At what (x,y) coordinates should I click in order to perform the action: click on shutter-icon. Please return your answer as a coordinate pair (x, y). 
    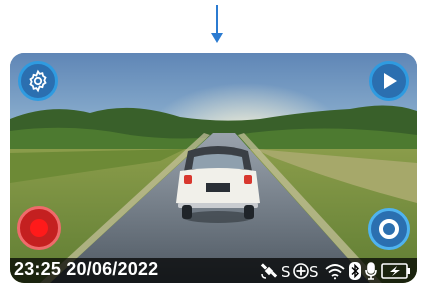
    Looking at the image, I should click on (389, 229).